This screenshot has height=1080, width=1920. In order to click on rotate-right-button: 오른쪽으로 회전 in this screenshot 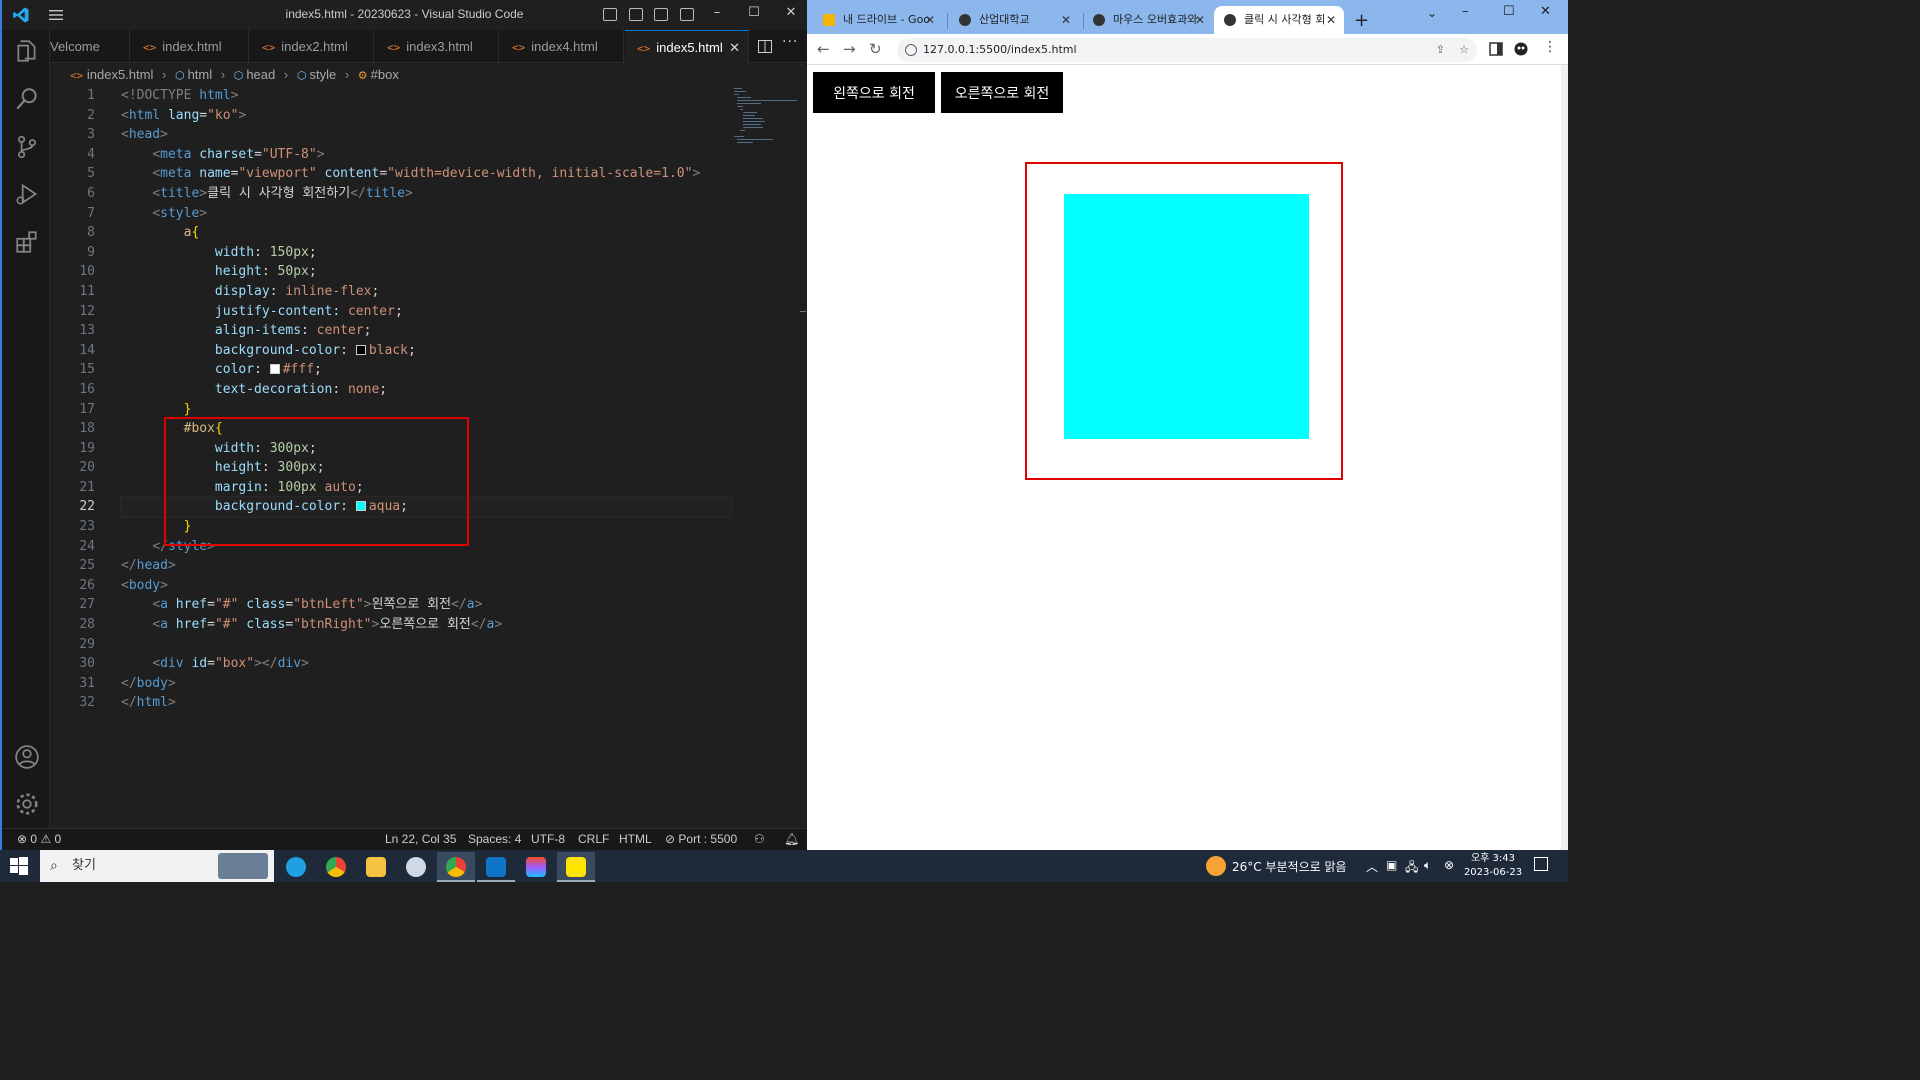, I will do `click(1002, 92)`.